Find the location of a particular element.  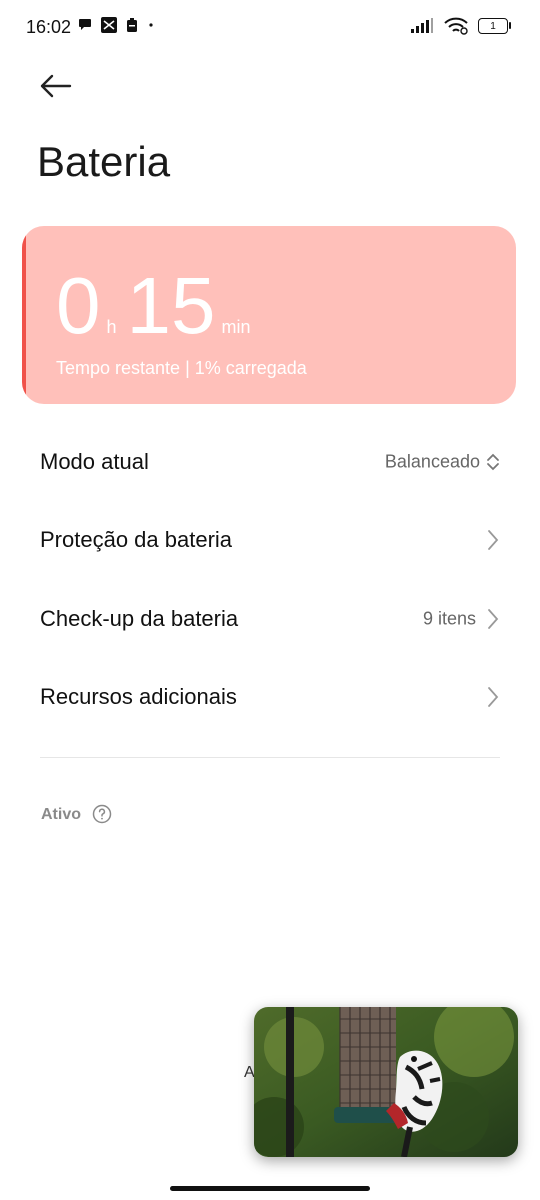

battery-notification-icon is located at coordinates (132, 25).